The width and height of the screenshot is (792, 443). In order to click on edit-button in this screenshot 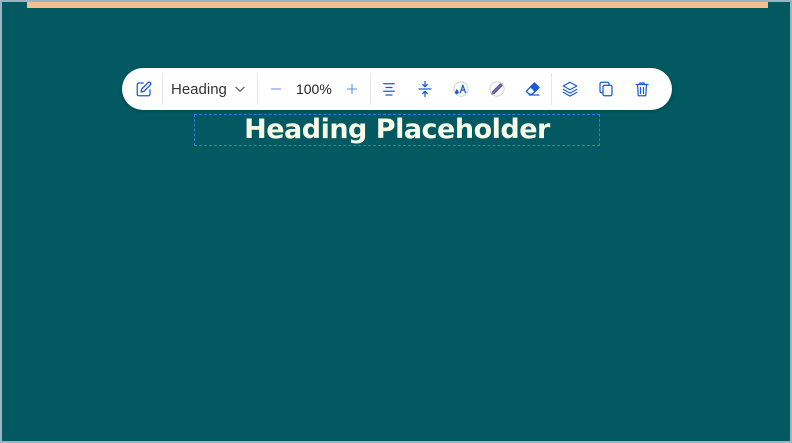, I will do `click(144, 89)`.